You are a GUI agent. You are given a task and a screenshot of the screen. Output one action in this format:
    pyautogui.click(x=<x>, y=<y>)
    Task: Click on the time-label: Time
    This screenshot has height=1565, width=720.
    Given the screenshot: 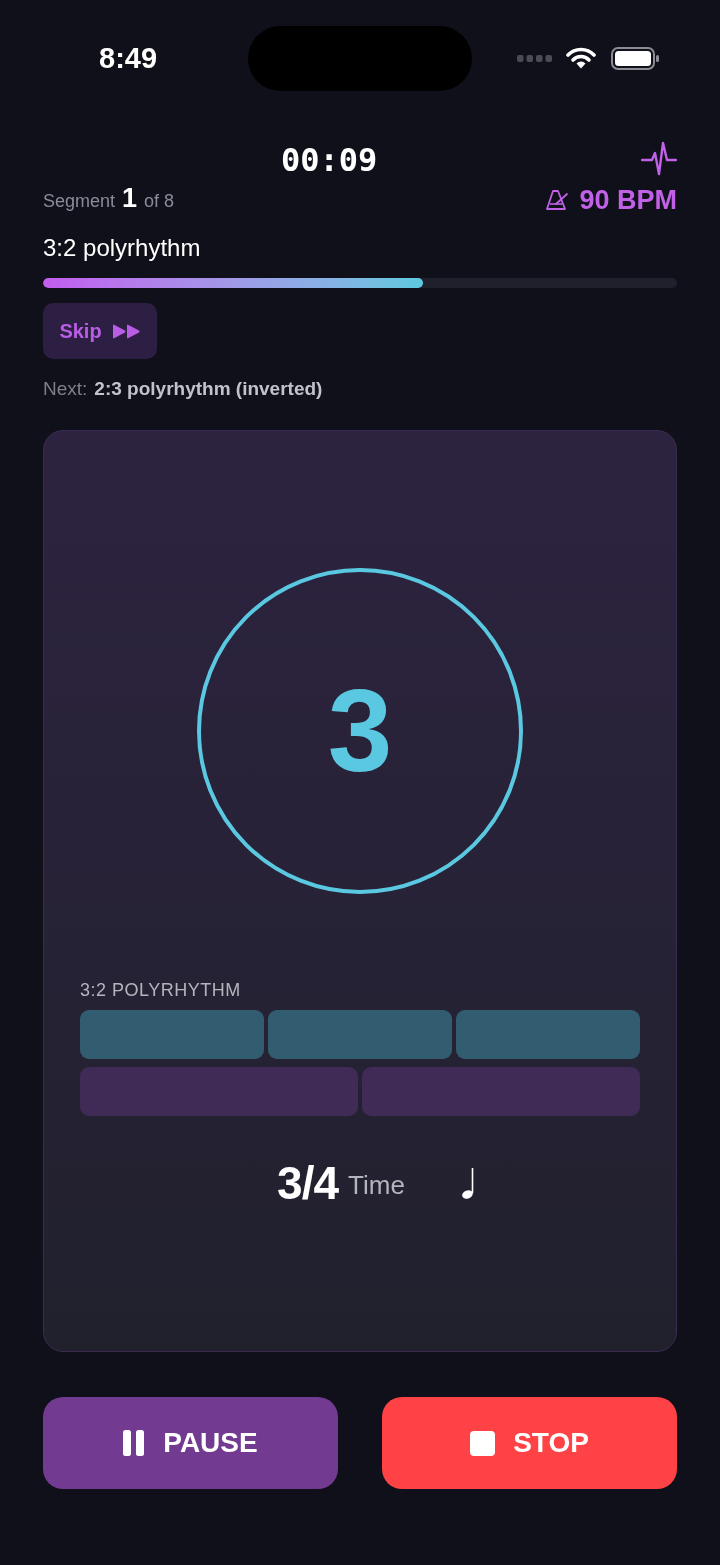 What is the action you would take?
    pyautogui.click(x=376, y=1185)
    